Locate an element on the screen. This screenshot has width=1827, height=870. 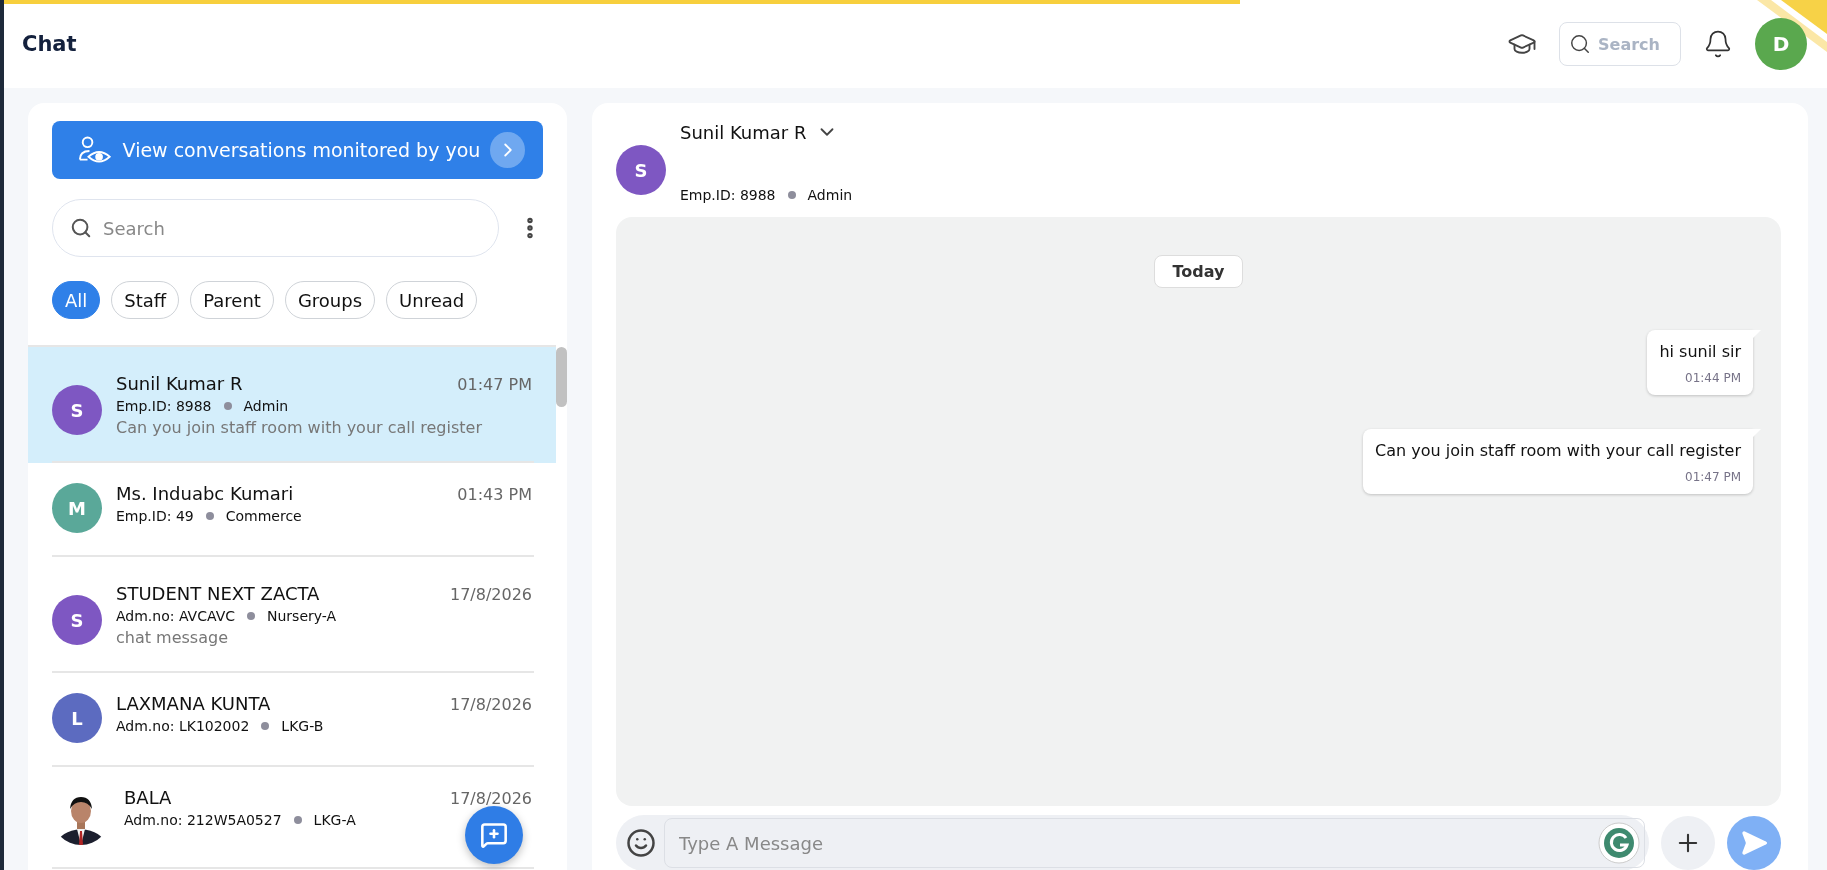
filter-chip: Staff is located at coordinates (145, 300).